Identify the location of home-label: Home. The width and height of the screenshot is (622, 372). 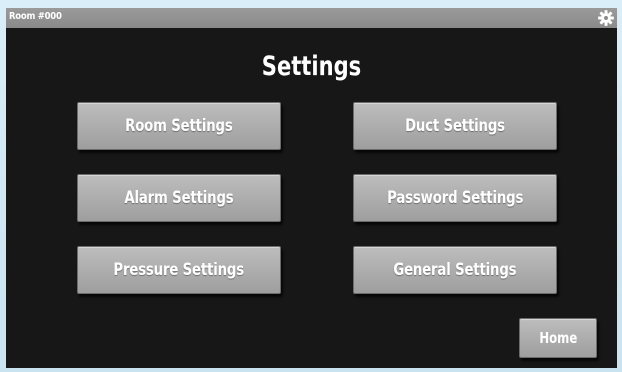
(558, 338).